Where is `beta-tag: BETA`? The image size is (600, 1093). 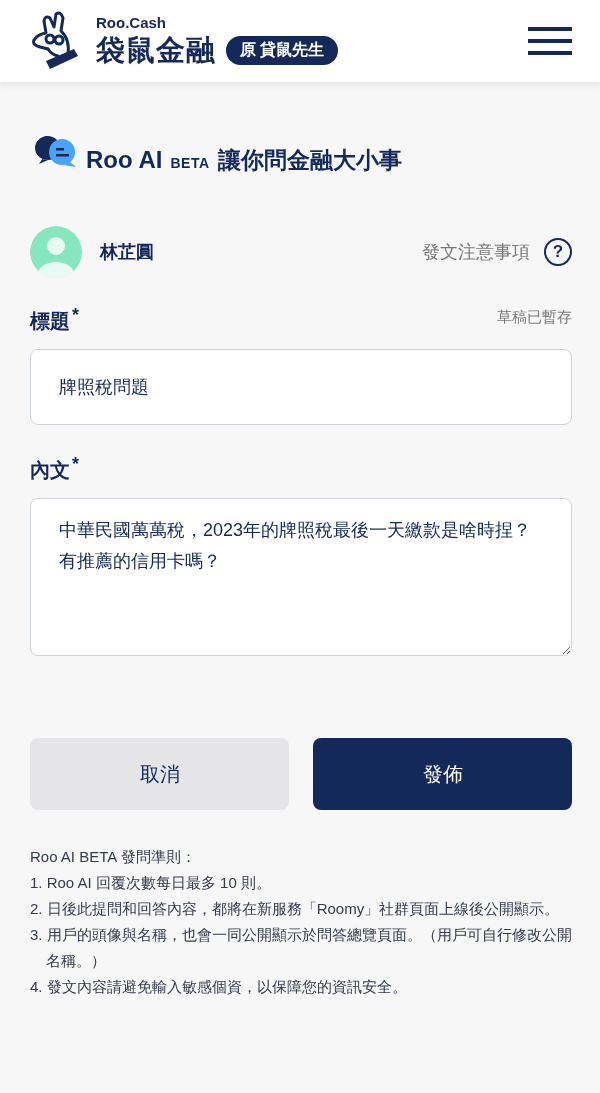
beta-tag: BETA is located at coordinates (190, 163).